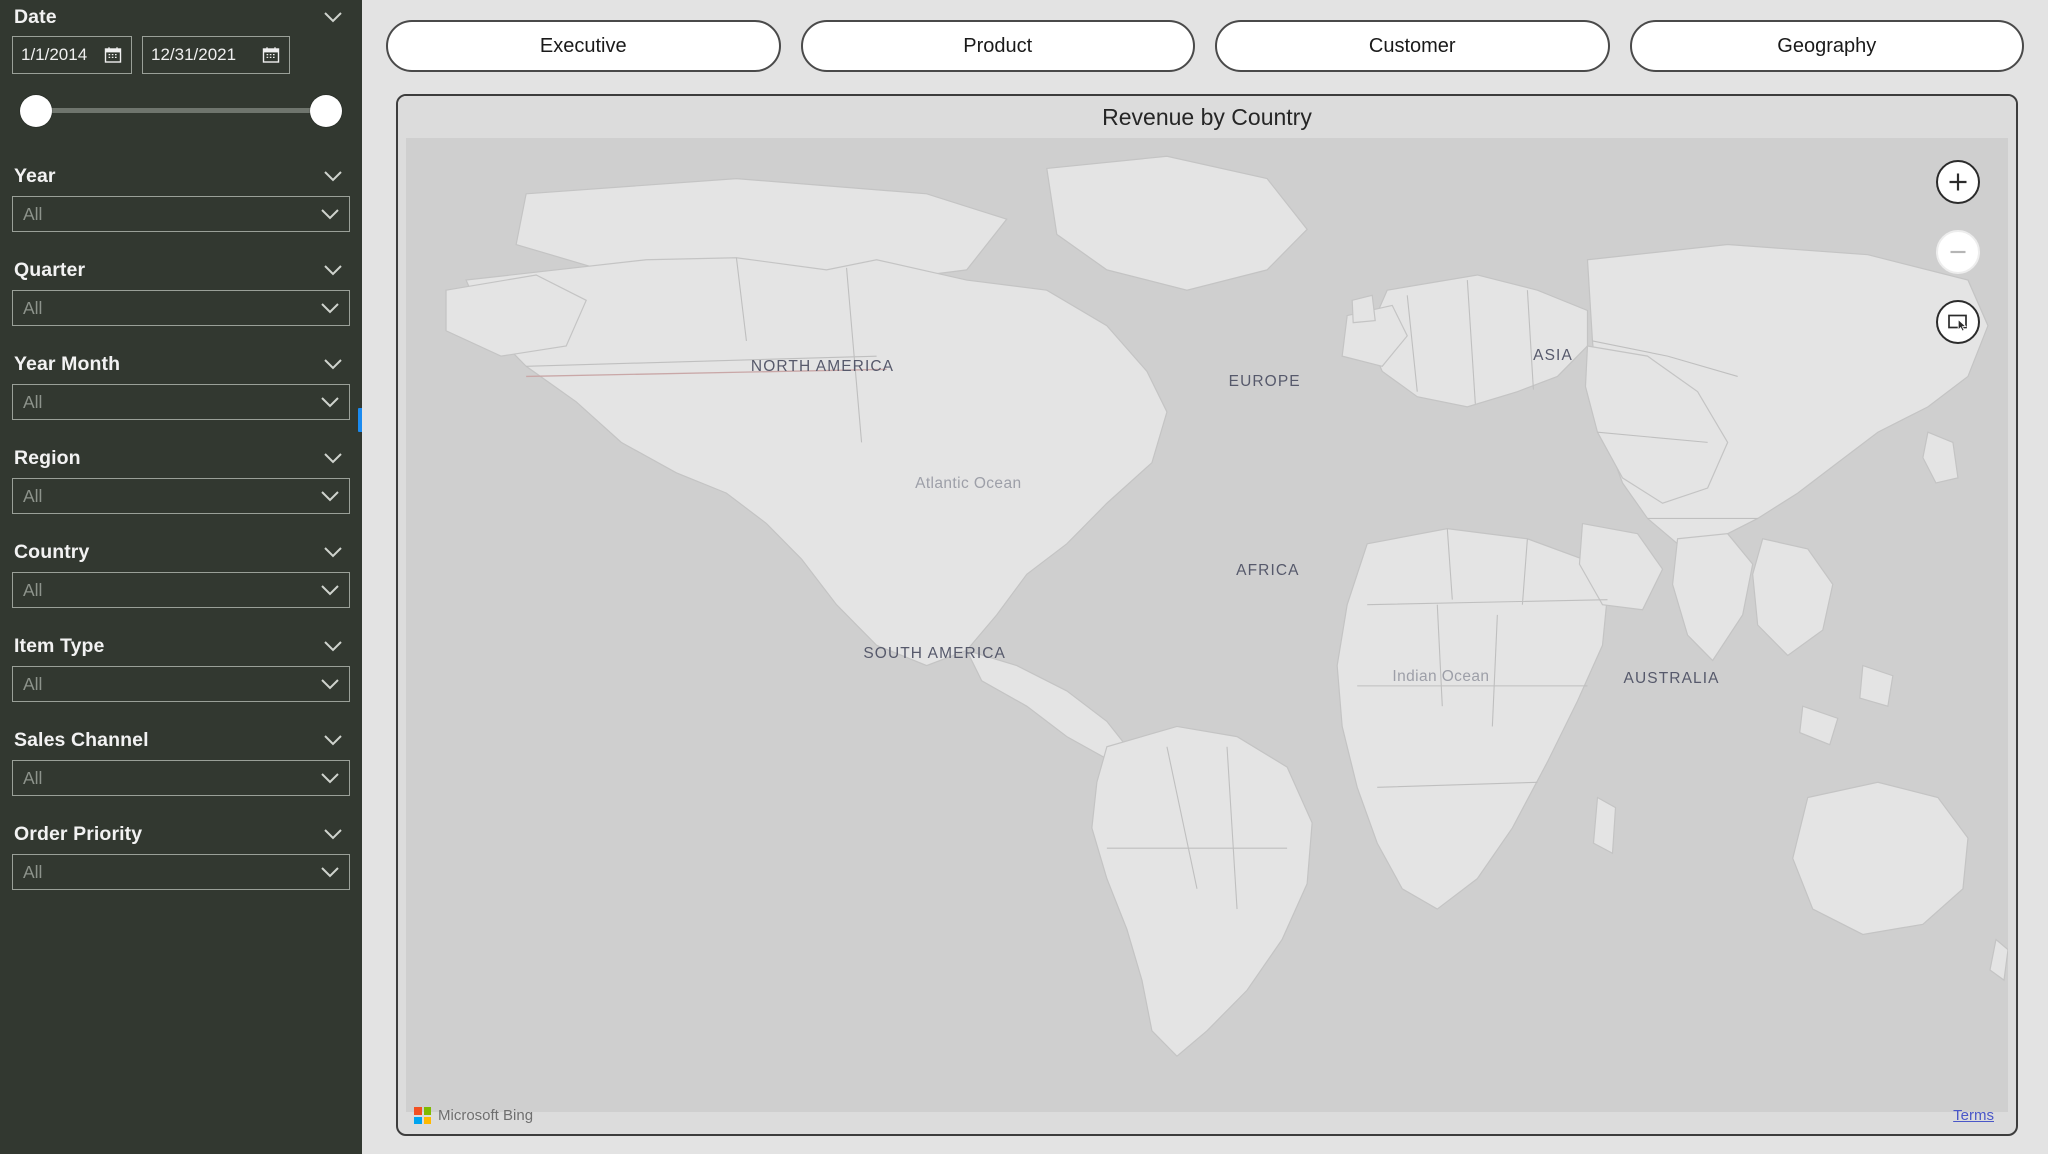 The image size is (2048, 1154). Describe the element at coordinates (194, 54) in the screenshot. I see `date-end-value: 12/31/2021` at that location.